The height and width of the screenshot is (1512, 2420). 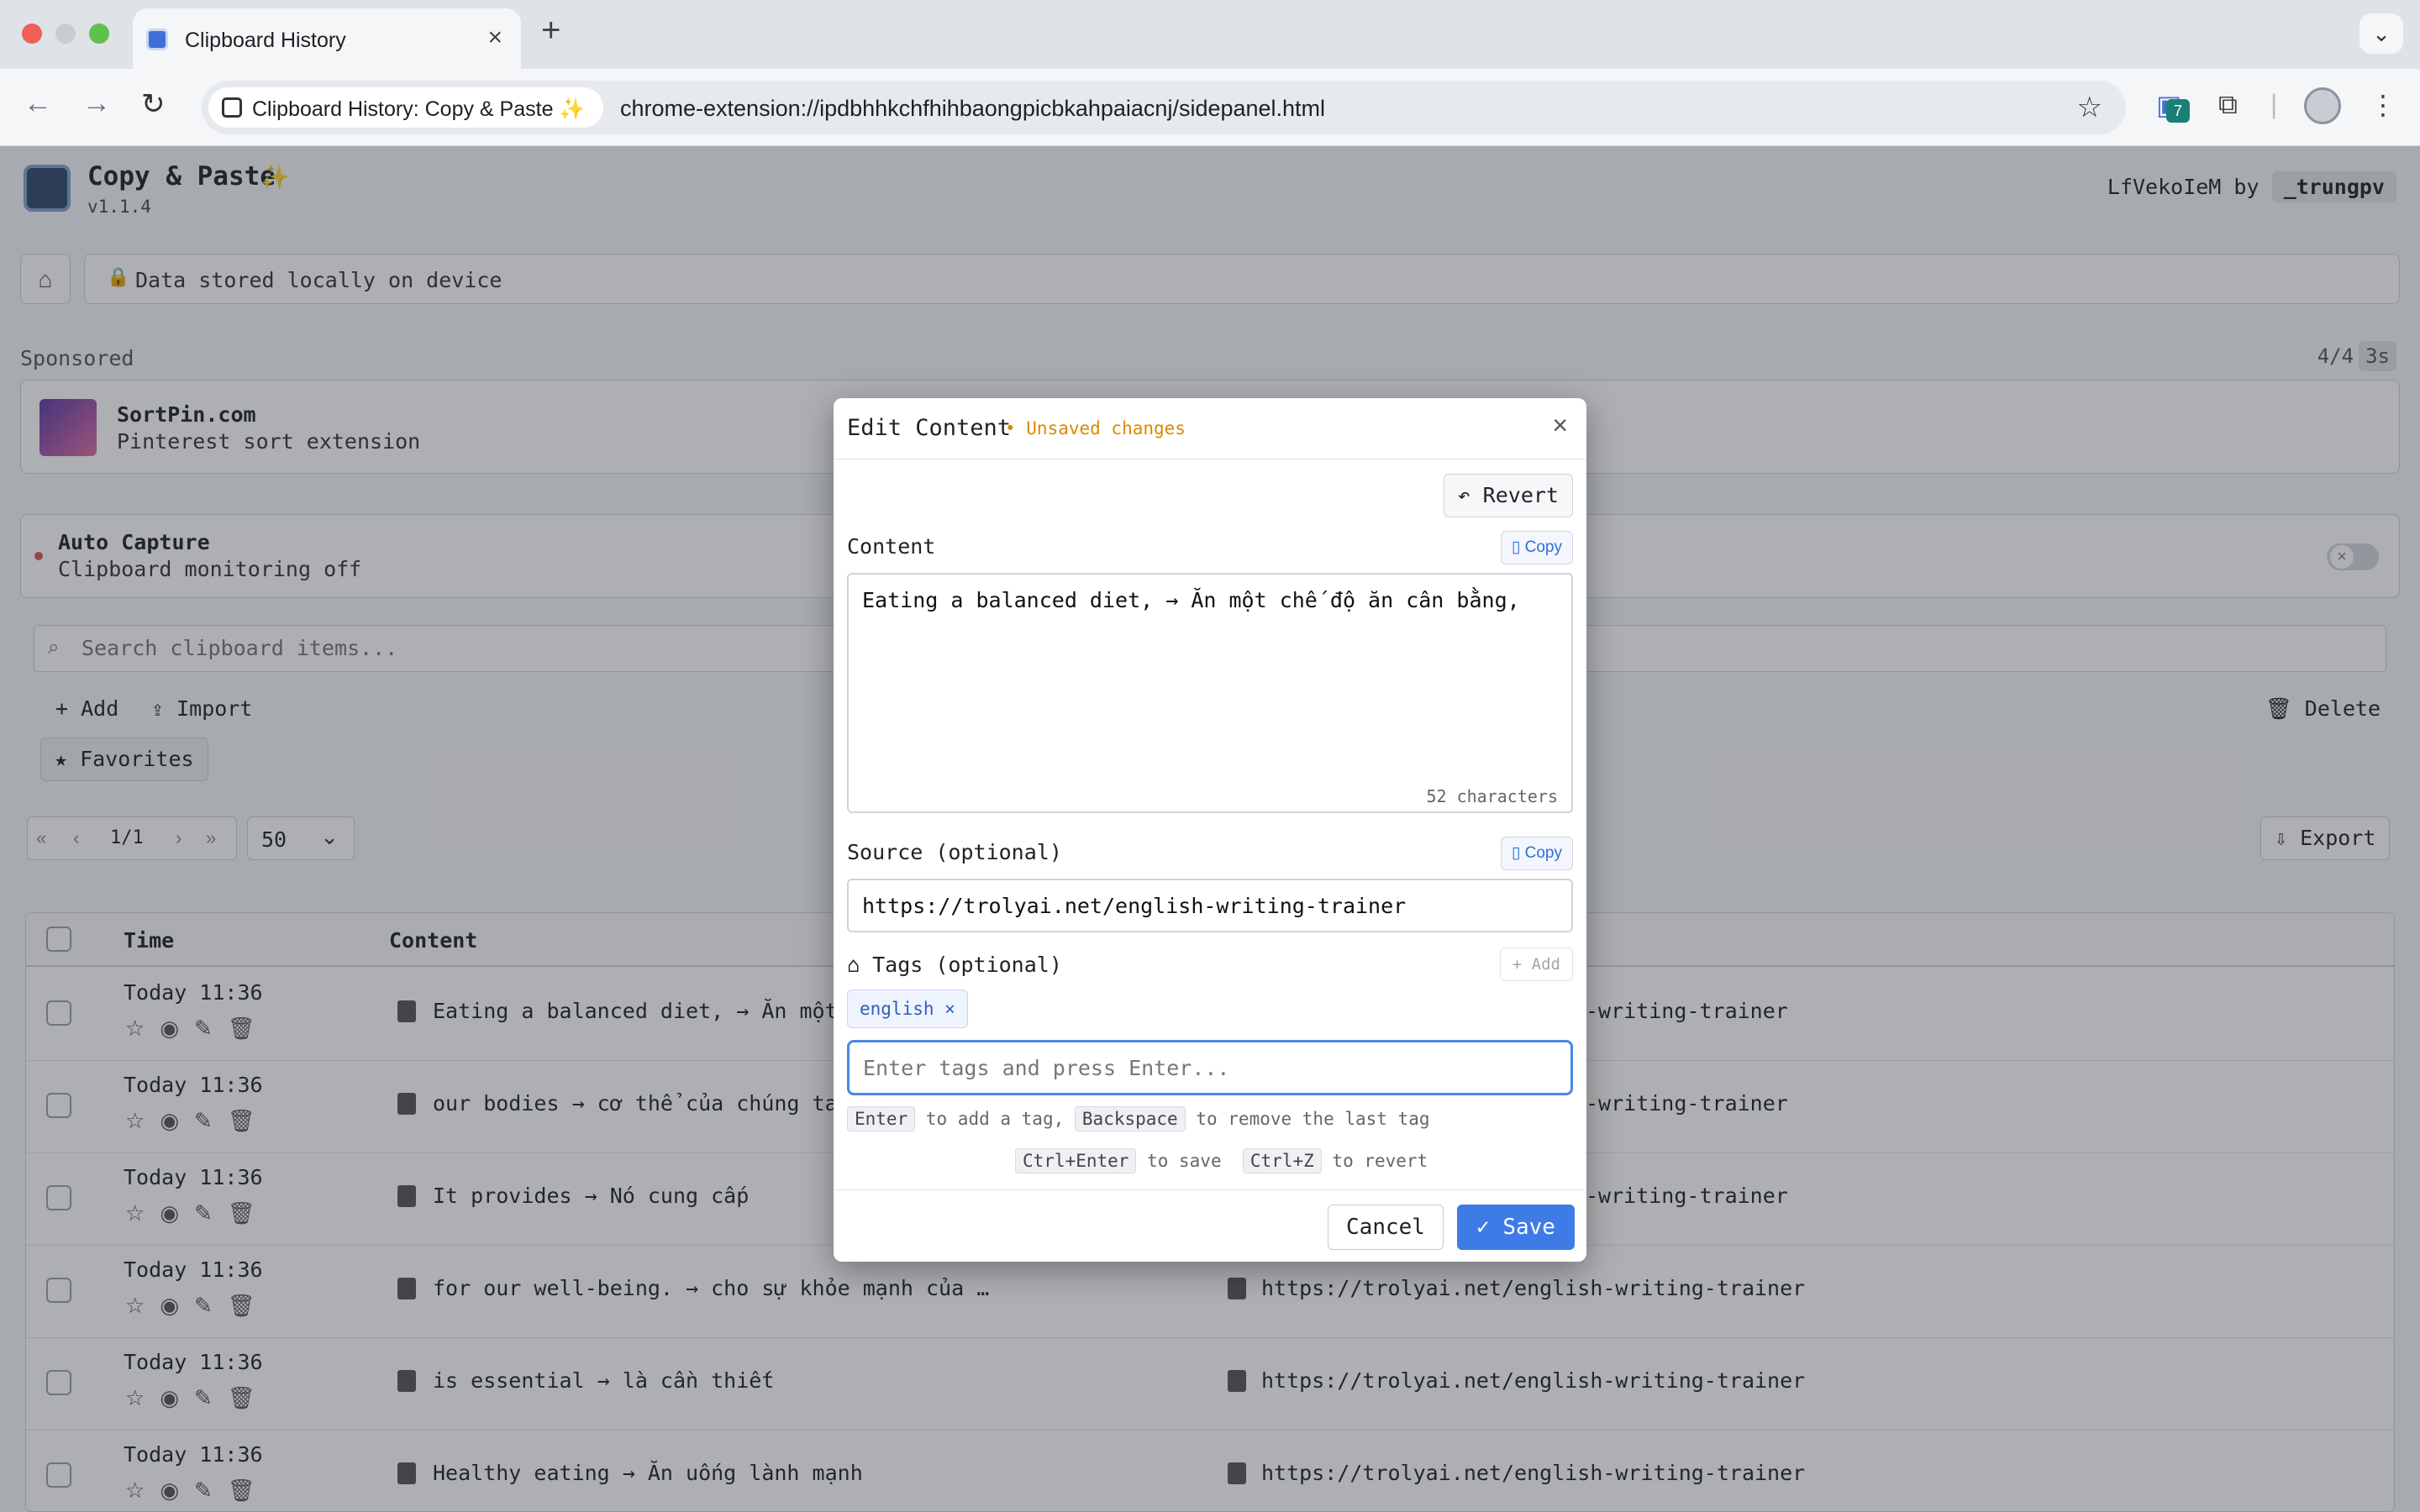 I want to click on extension-puzzle-icon, so click(x=232, y=107).